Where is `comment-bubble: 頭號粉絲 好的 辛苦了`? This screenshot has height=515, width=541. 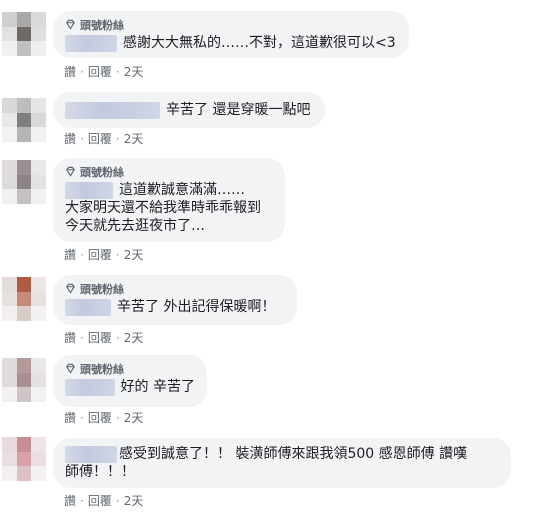 comment-bubble: 頭號粉絲 好的 辛苦了 is located at coordinates (130, 381).